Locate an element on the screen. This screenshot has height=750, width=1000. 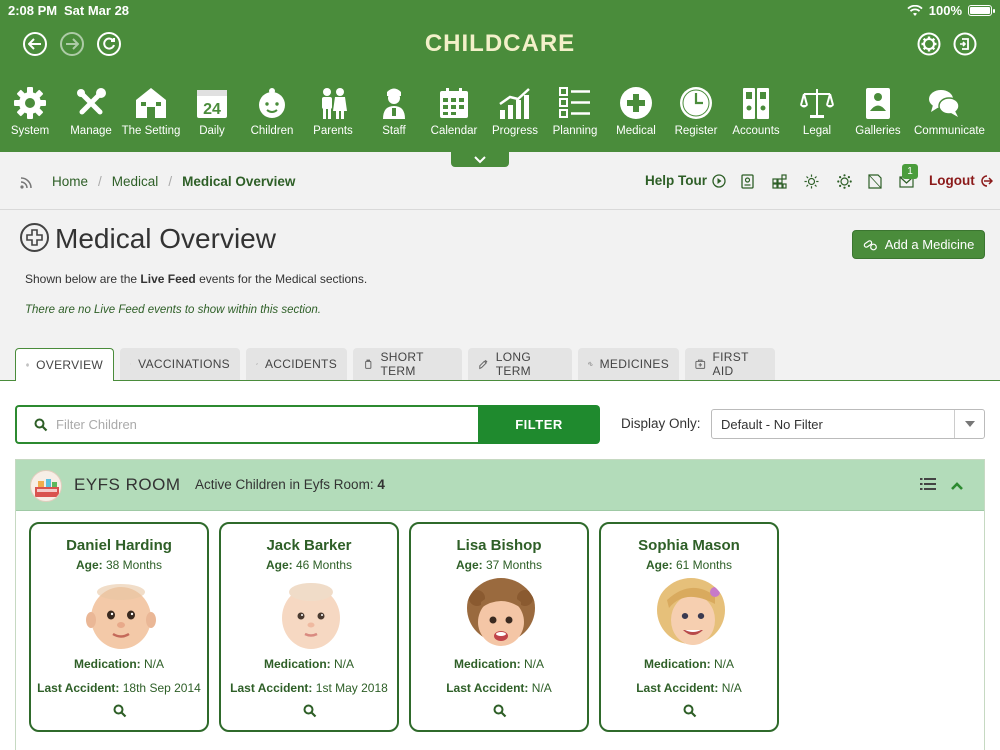
brightness-button is located at coordinates (811, 181).